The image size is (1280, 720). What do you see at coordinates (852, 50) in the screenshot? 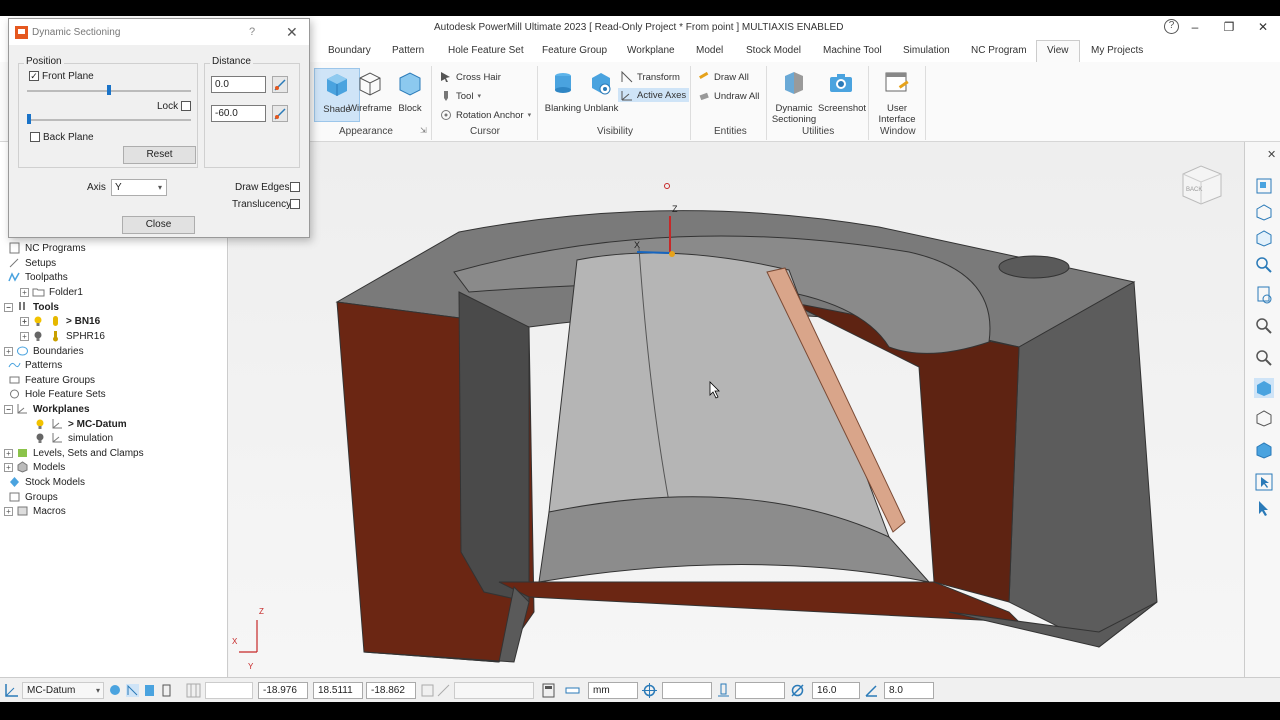
I see `tab-machine-tool: Machine Tool` at bounding box center [852, 50].